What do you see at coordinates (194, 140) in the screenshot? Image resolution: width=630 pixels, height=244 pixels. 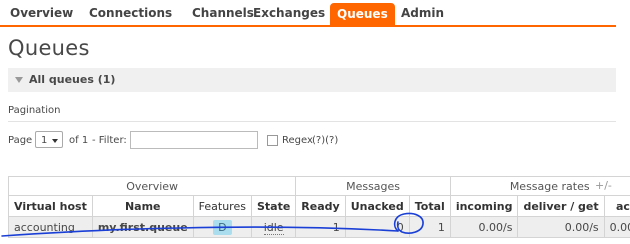 I see `filter-input` at bounding box center [194, 140].